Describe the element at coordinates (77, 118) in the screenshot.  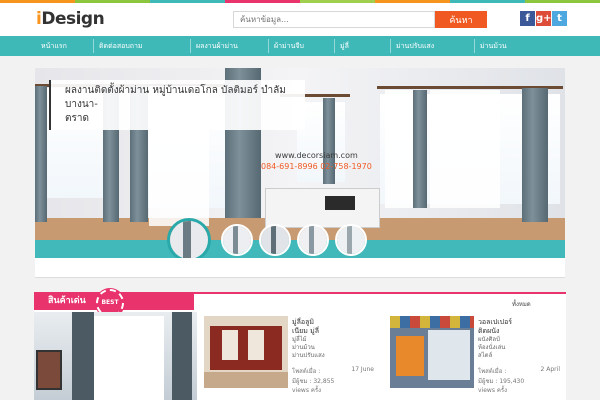
I see `caption-line-2: ตราด` at that location.